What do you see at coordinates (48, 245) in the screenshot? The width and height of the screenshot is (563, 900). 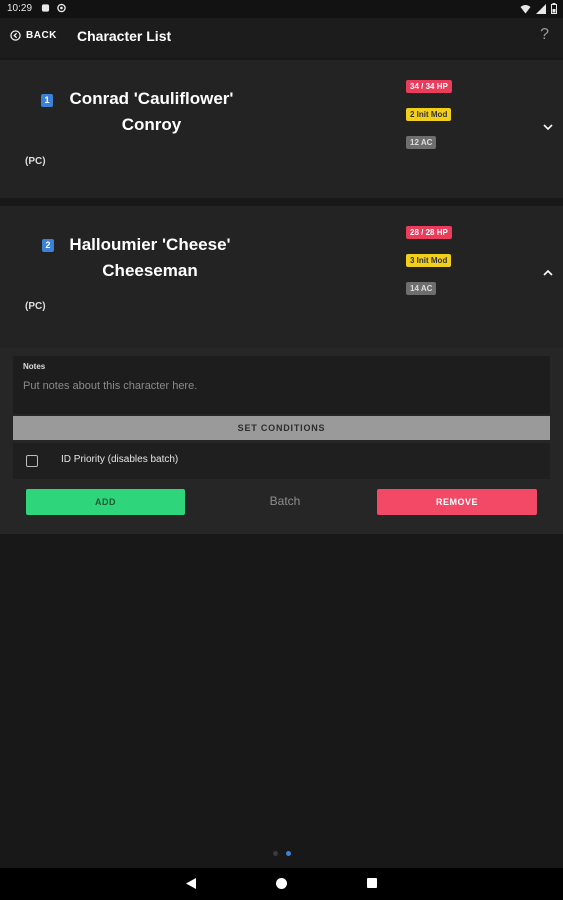 I see `character-index-badge: 2` at bounding box center [48, 245].